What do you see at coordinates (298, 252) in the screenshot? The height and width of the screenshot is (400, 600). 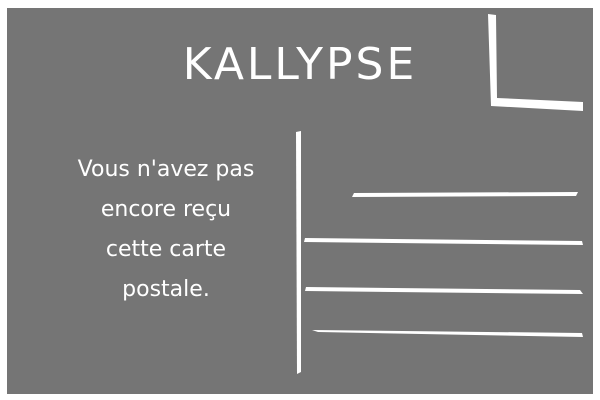 I see `center-divider` at bounding box center [298, 252].